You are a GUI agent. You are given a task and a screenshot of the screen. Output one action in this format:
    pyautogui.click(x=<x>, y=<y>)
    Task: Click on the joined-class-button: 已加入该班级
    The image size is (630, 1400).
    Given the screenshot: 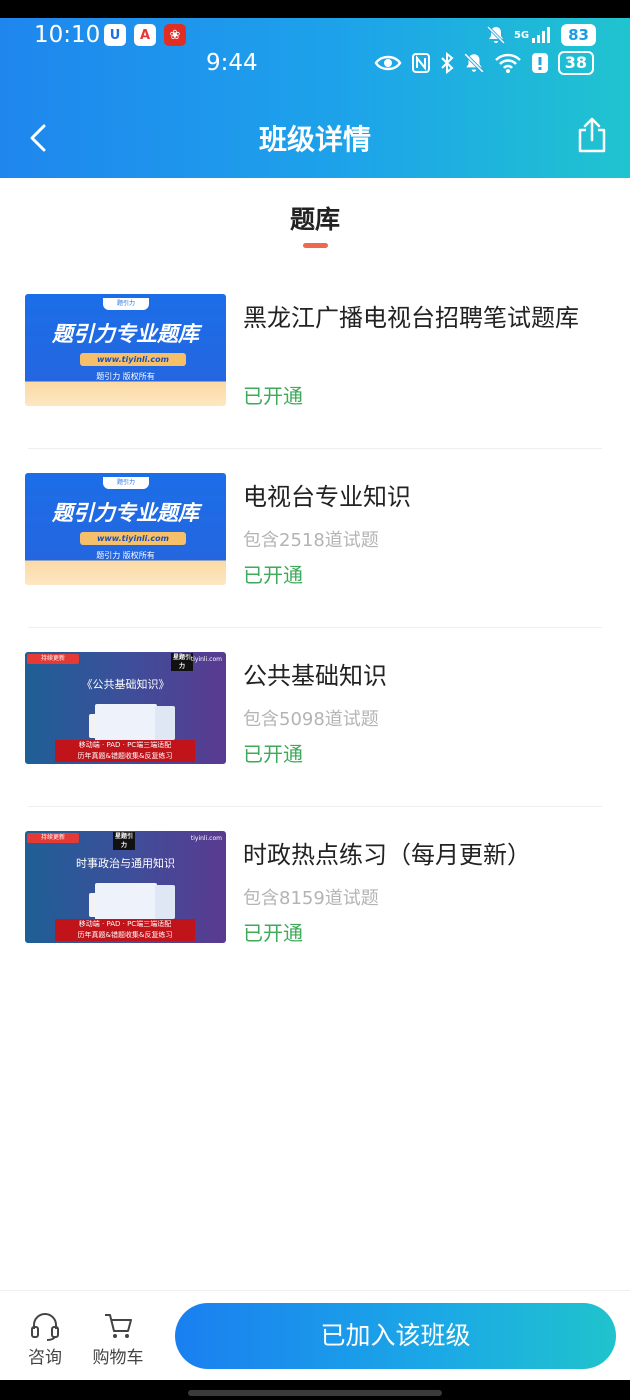 What is the action you would take?
    pyautogui.click(x=395, y=1336)
    